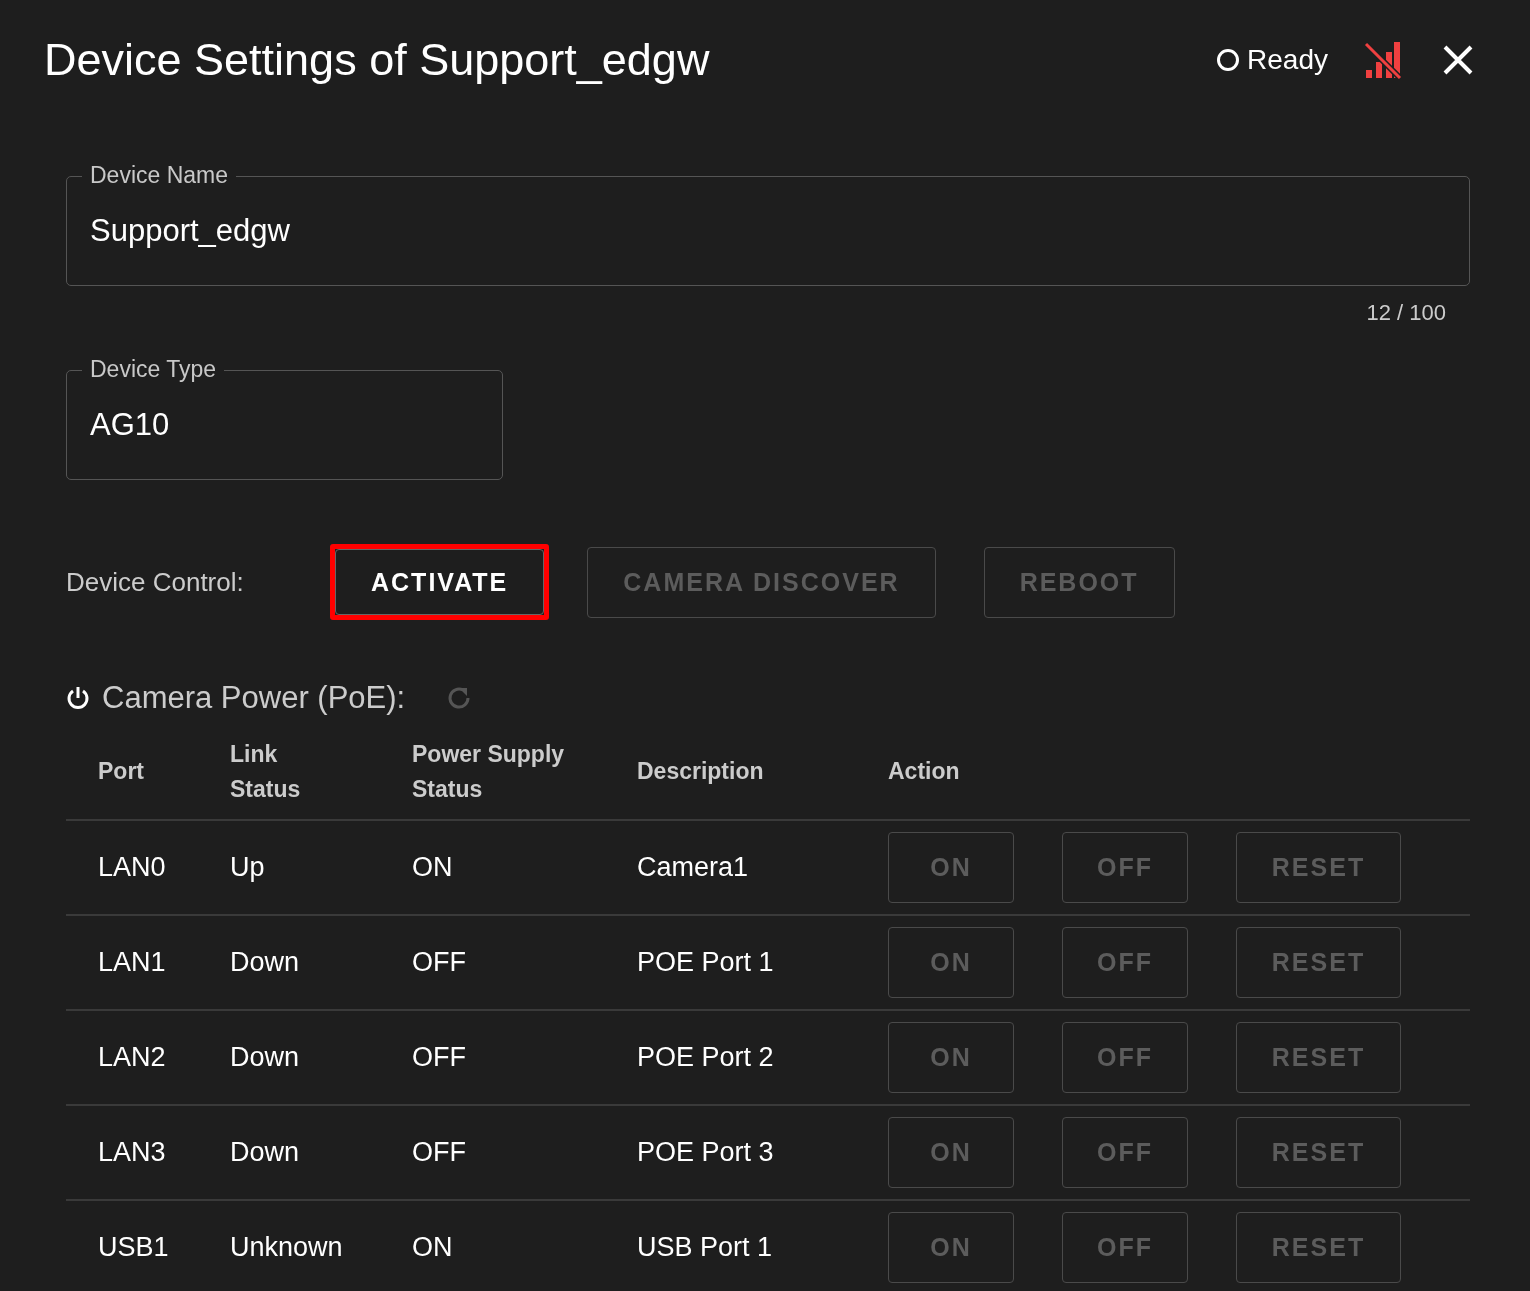 The height and width of the screenshot is (1291, 1530). Describe the element at coordinates (132, 1057) in the screenshot. I see `table-cell-text: LAN2` at that location.